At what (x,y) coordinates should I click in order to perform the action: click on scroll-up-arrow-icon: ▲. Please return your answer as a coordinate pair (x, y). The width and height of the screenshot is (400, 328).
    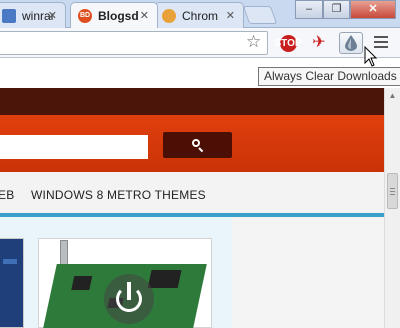
    Looking at the image, I should click on (392, 95).